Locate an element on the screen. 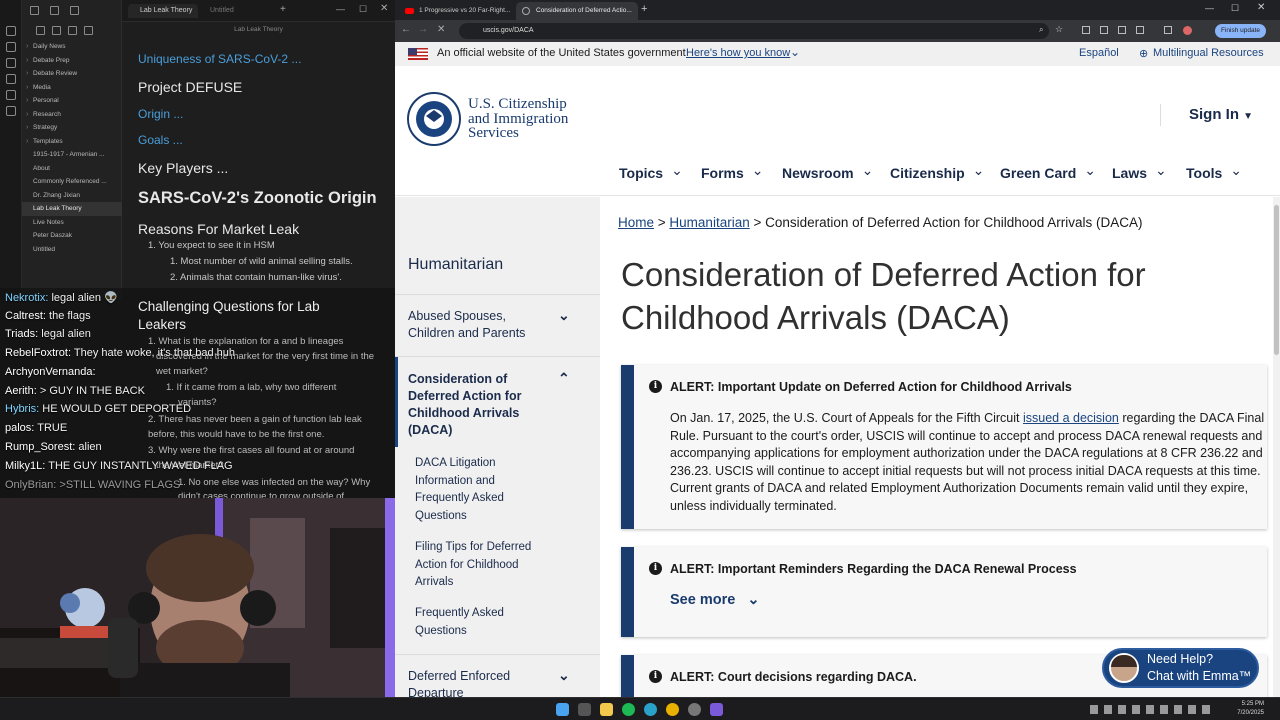  folder-item: Daily News is located at coordinates (72, 47).